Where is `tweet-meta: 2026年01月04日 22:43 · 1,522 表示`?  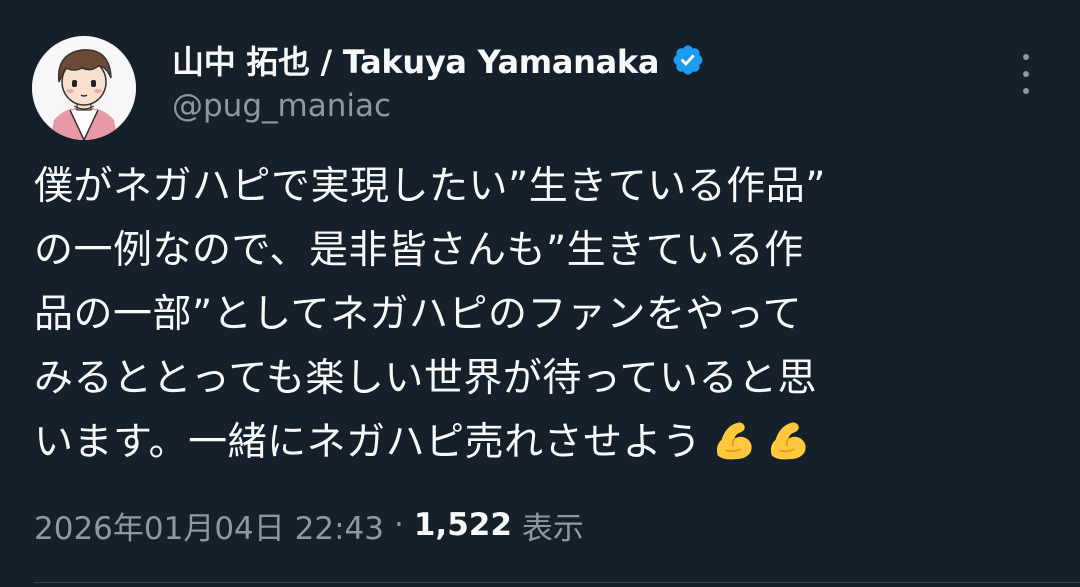 tweet-meta: 2026年01月04日 22:43 · 1,522 表示 is located at coordinates (309, 525).